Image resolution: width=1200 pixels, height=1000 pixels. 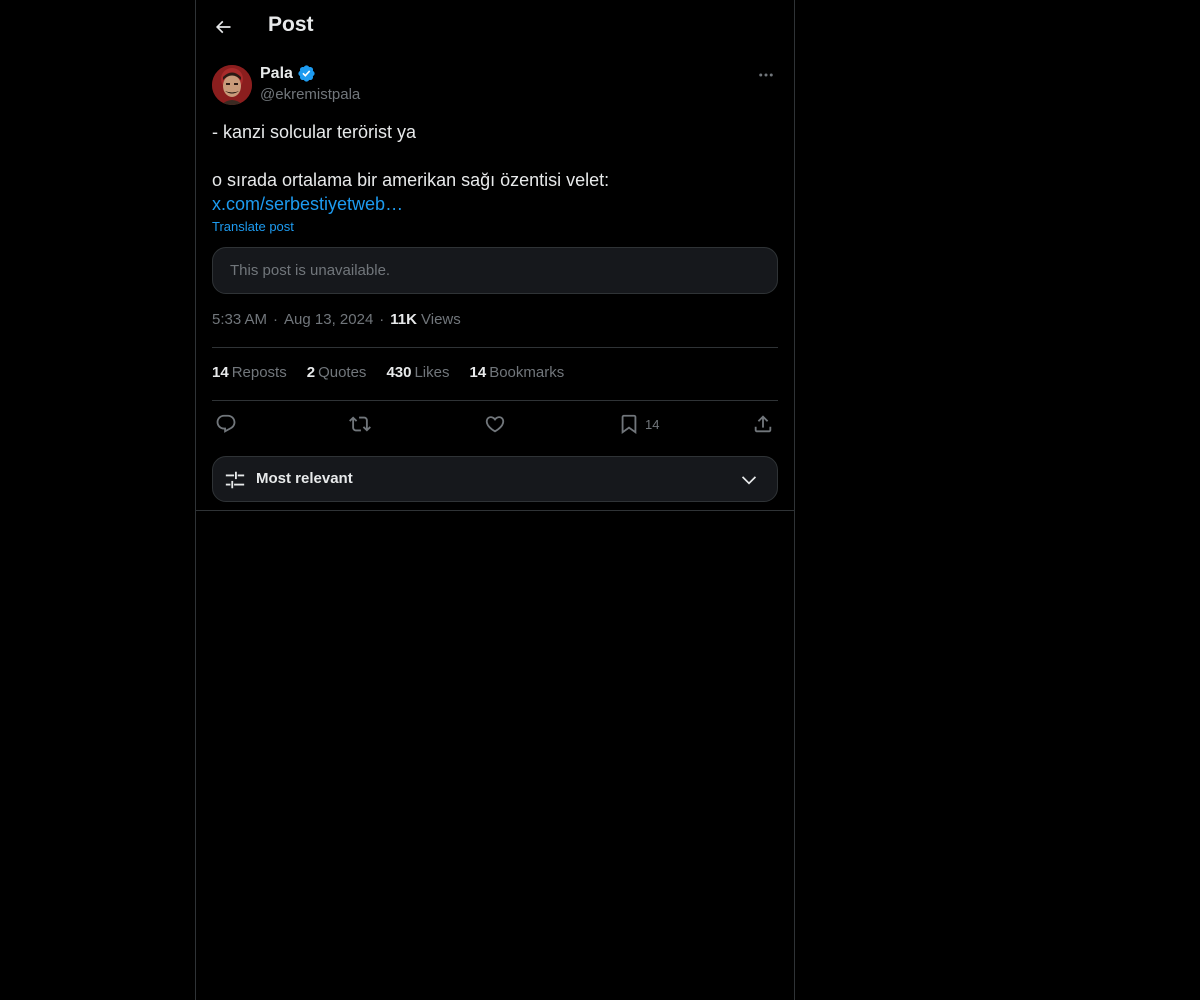 I want to click on reposts-stat: 14 Reposts, so click(x=249, y=372).